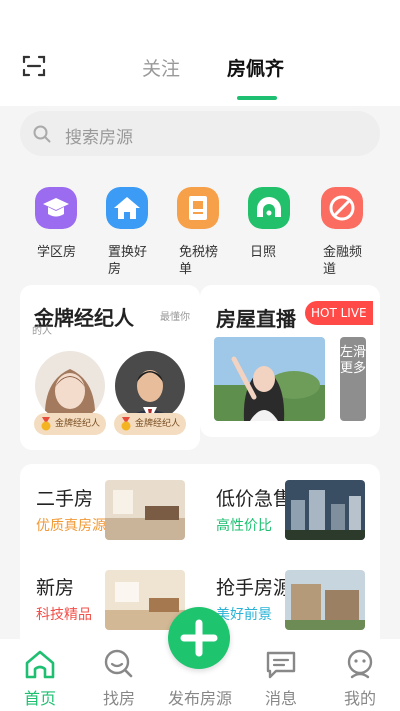 This screenshot has height=711, width=400. What do you see at coordinates (200, 133) in the screenshot?
I see `search-bar: 搜索房源` at bounding box center [200, 133].